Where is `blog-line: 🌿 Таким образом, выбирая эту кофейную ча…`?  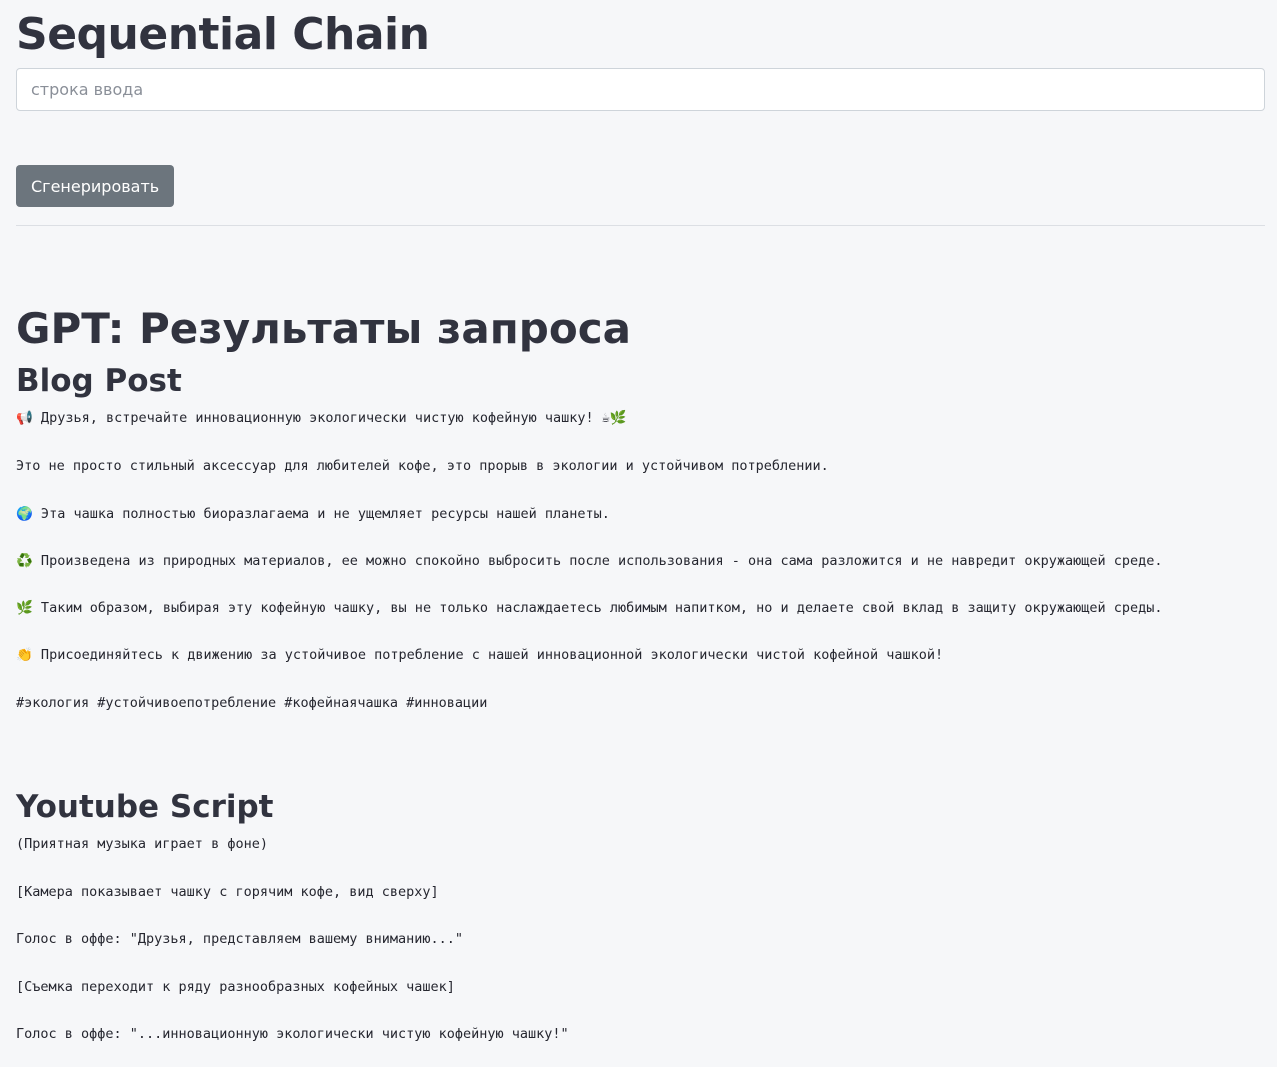 blog-line: 🌿 Таким образом, выбирая эту кофейную ча… is located at coordinates (589, 608).